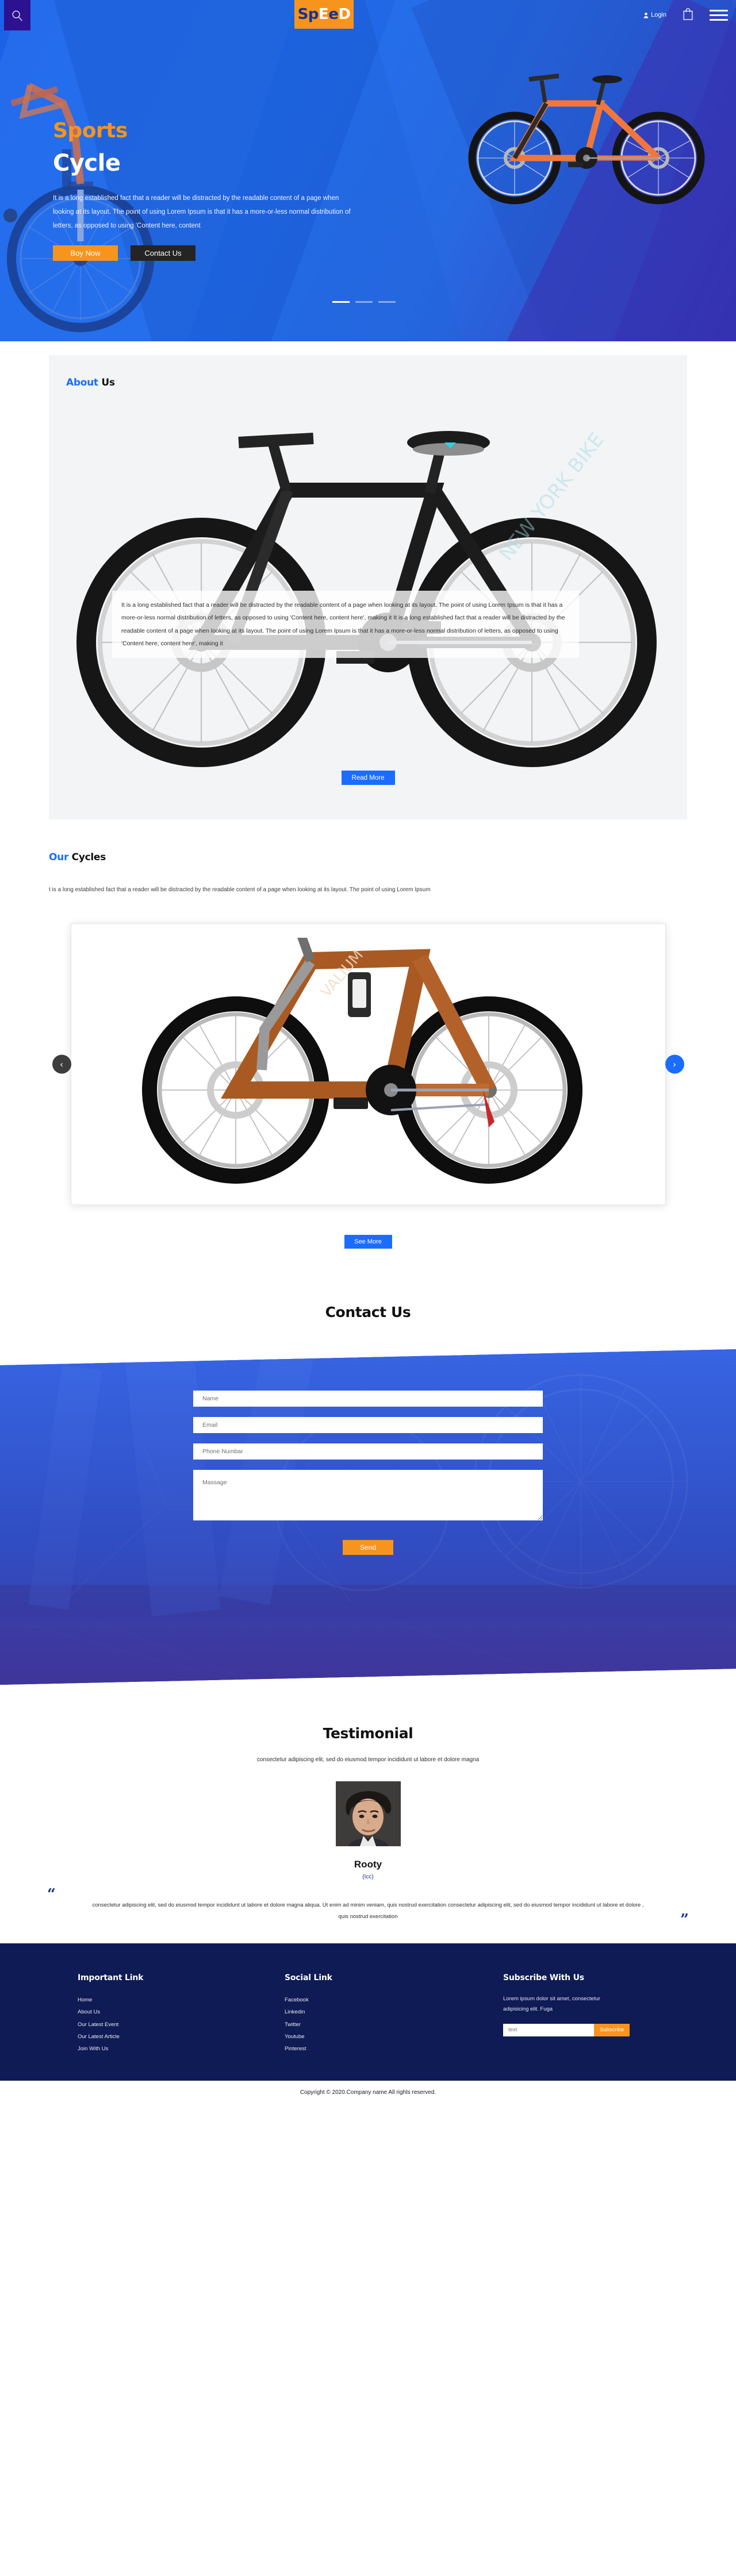 The width and height of the screenshot is (736, 2576). What do you see at coordinates (368, 1425) in the screenshot?
I see `email-input` at bounding box center [368, 1425].